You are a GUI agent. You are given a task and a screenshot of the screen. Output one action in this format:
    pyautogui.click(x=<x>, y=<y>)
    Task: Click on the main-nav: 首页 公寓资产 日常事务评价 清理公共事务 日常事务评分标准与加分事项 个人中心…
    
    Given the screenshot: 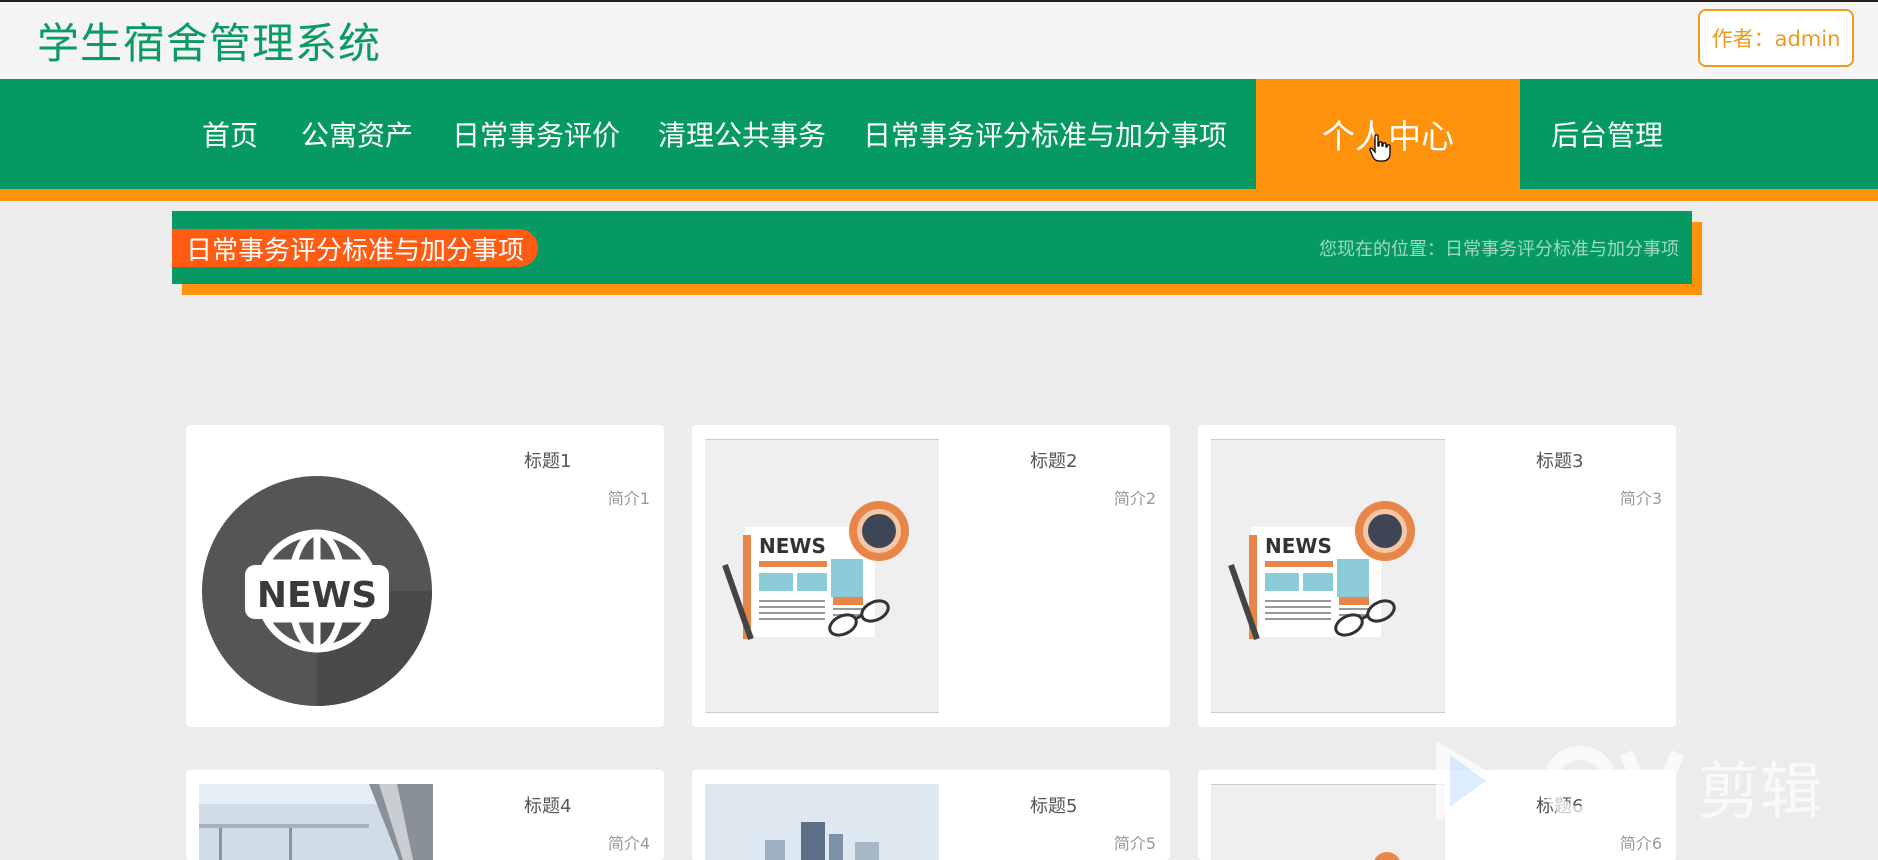 What is the action you would take?
    pyautogui.click(x=939, y=134)
    